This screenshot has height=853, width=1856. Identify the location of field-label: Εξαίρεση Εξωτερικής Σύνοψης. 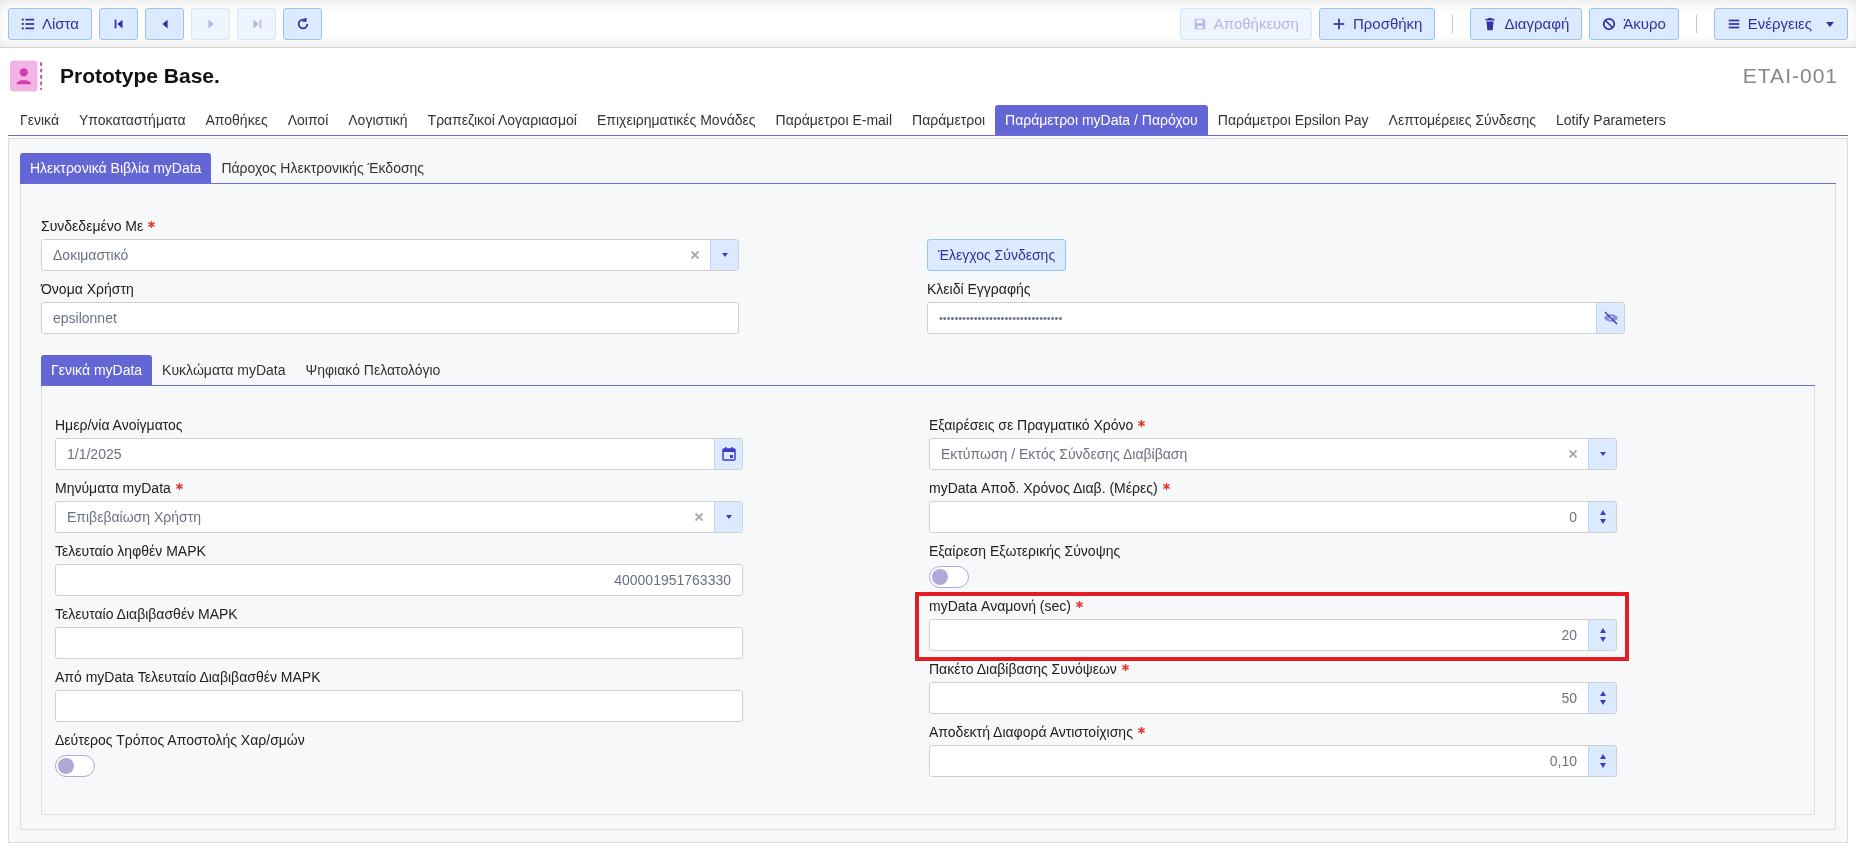
(1025, 551).